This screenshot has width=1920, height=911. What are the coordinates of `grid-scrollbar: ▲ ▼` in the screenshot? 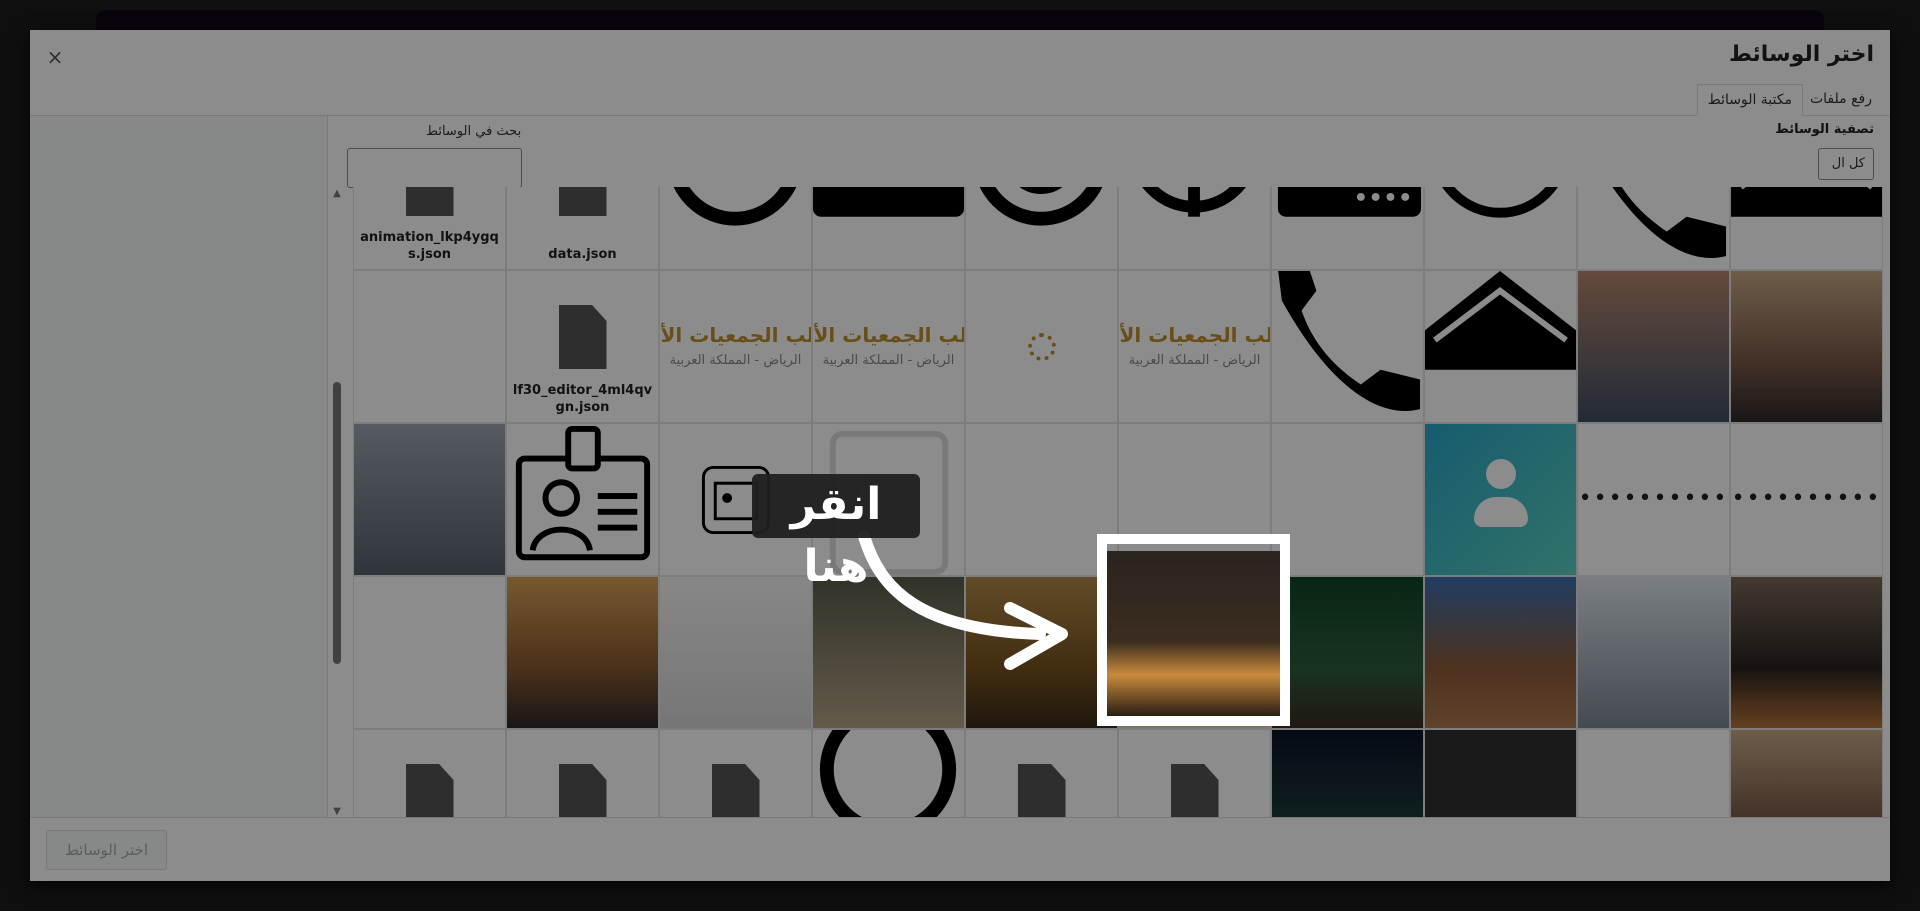 It's located at (337, 503).